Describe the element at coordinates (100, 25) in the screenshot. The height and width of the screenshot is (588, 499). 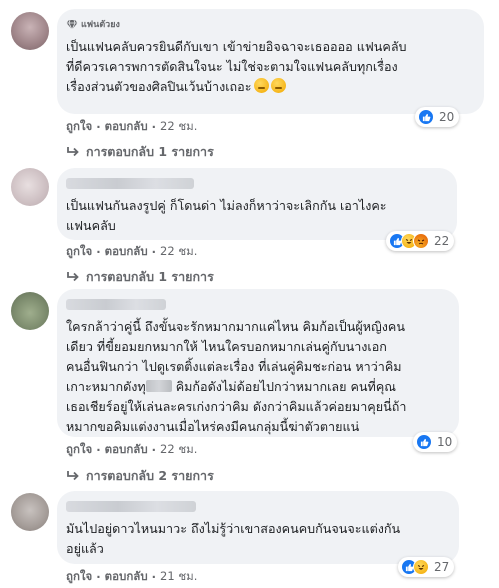
I see `fan-badge-label: แฟนตัวยง` at that location.